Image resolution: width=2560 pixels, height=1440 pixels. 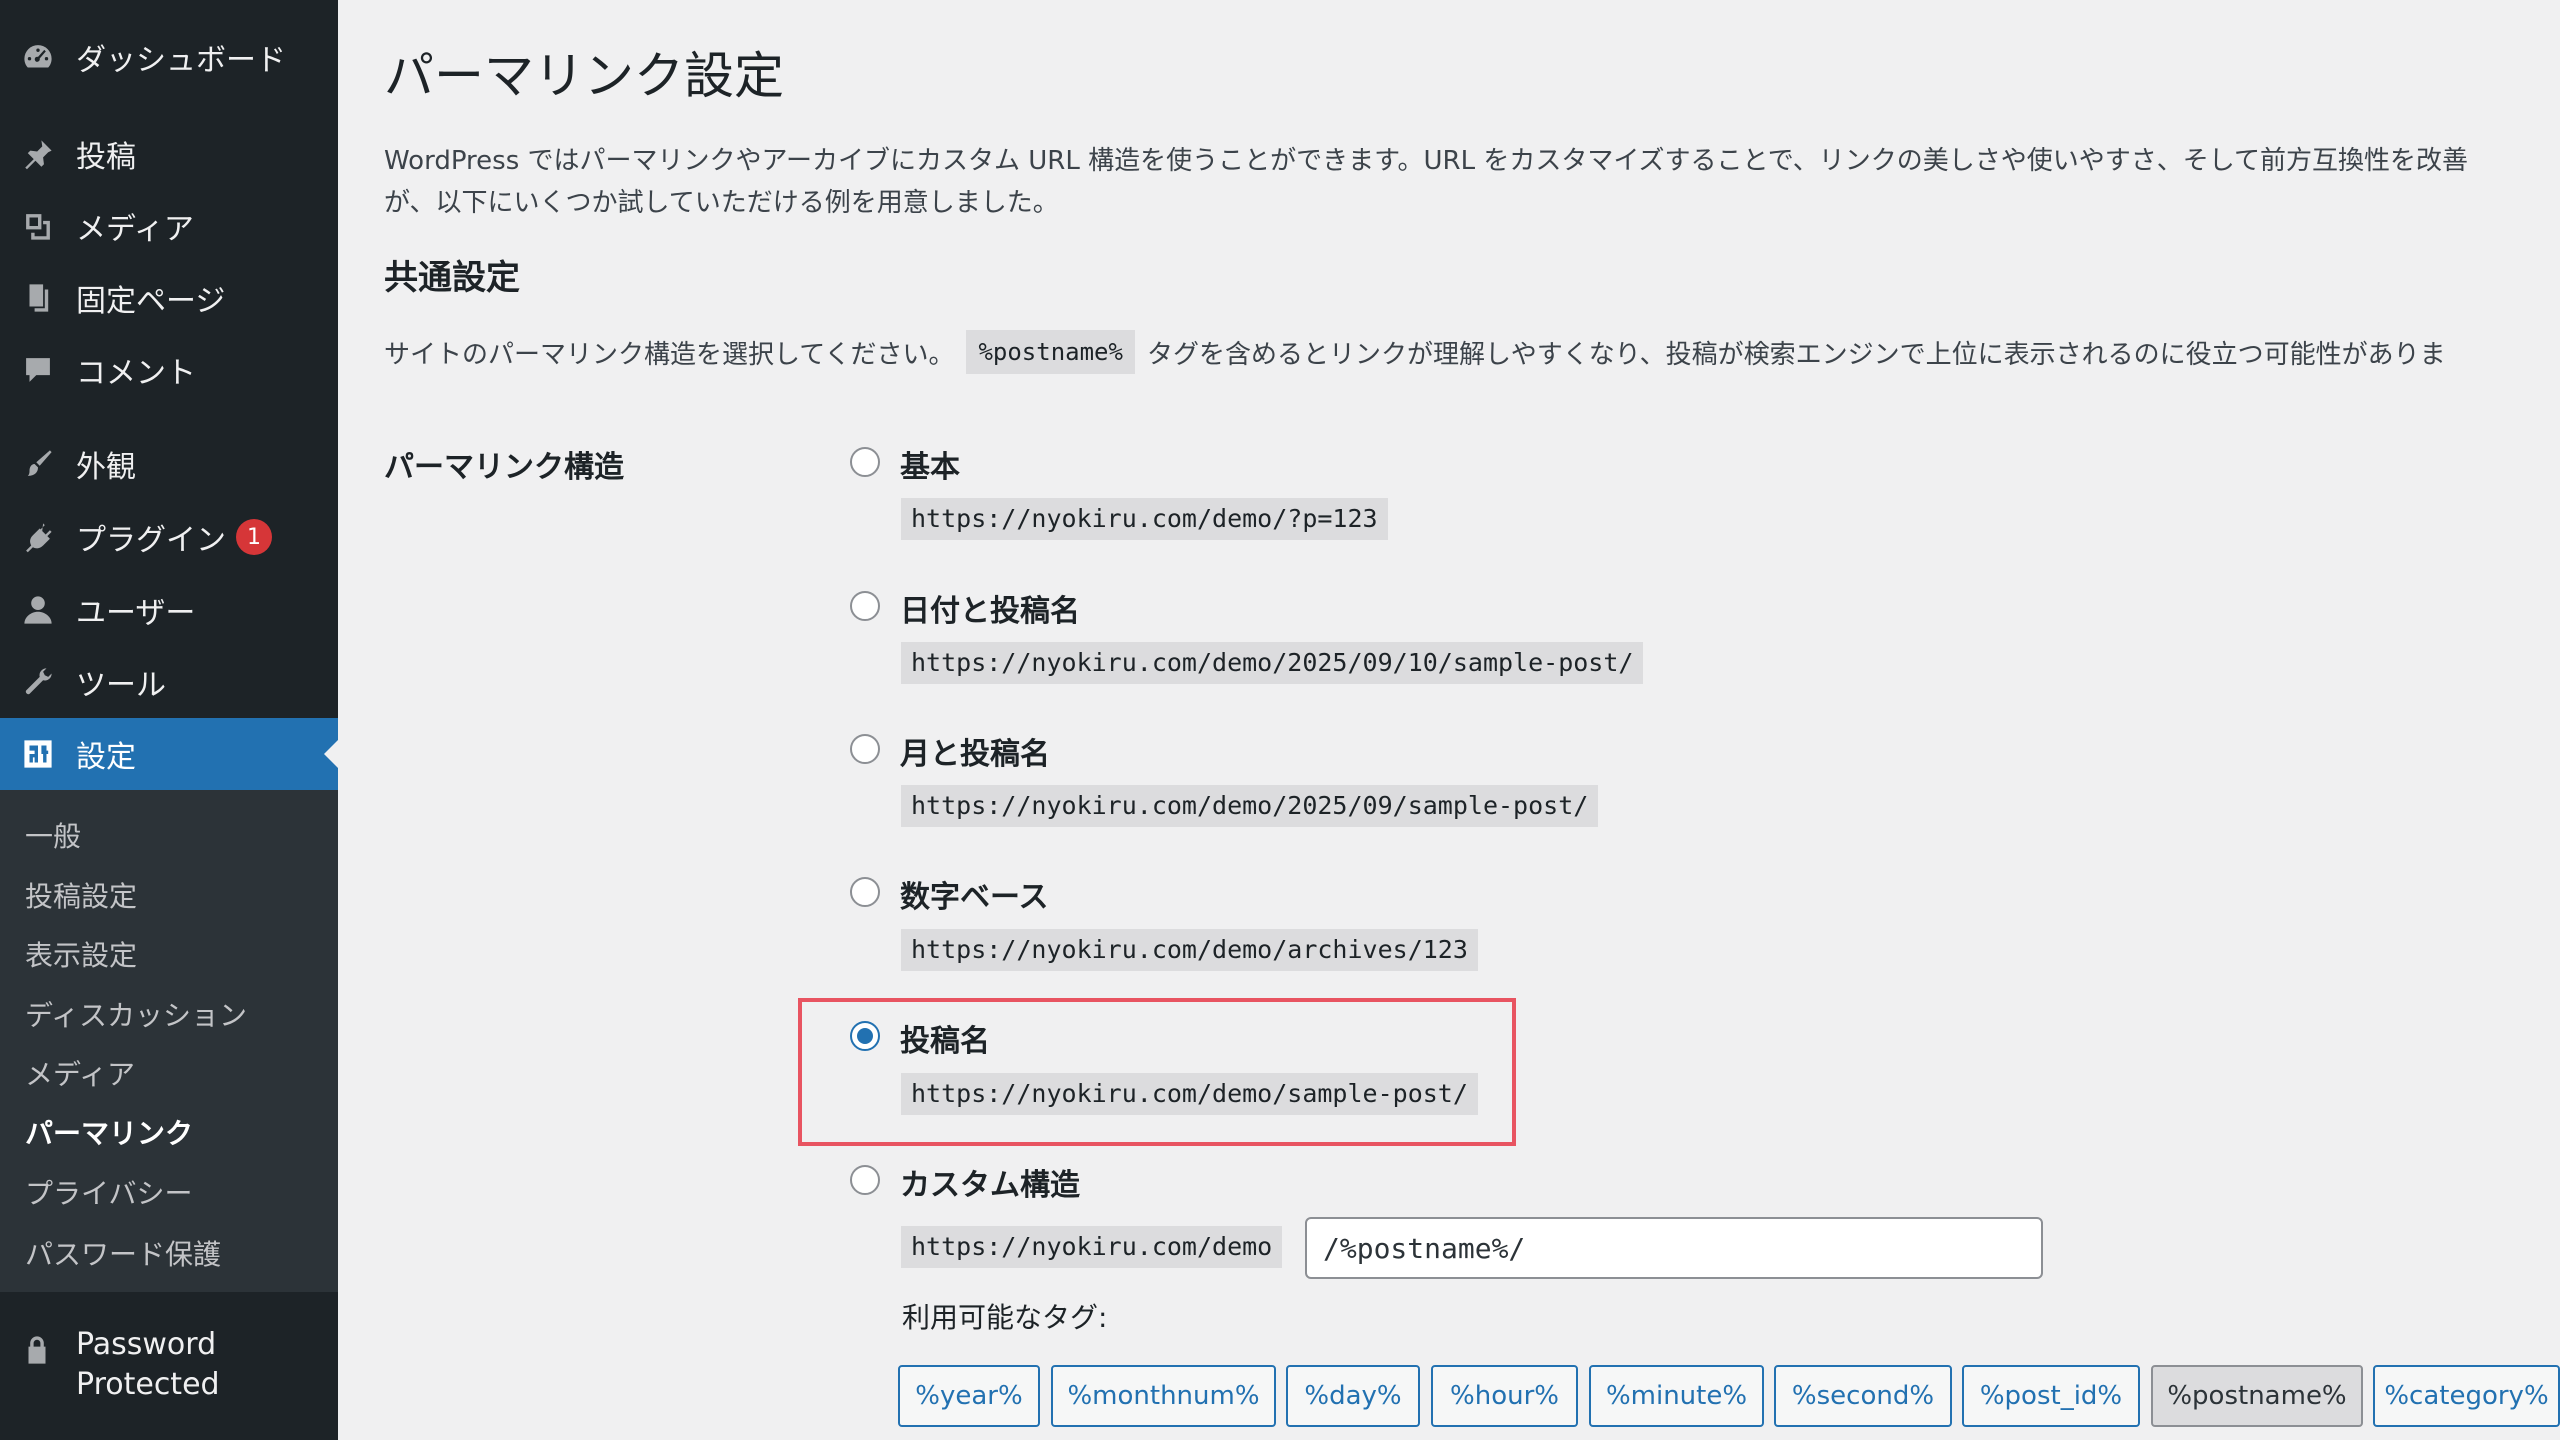 I want to click on intro-text-line2: が、以下にいくつか試していただける例を用意しました。, so click(x=721, y=203).